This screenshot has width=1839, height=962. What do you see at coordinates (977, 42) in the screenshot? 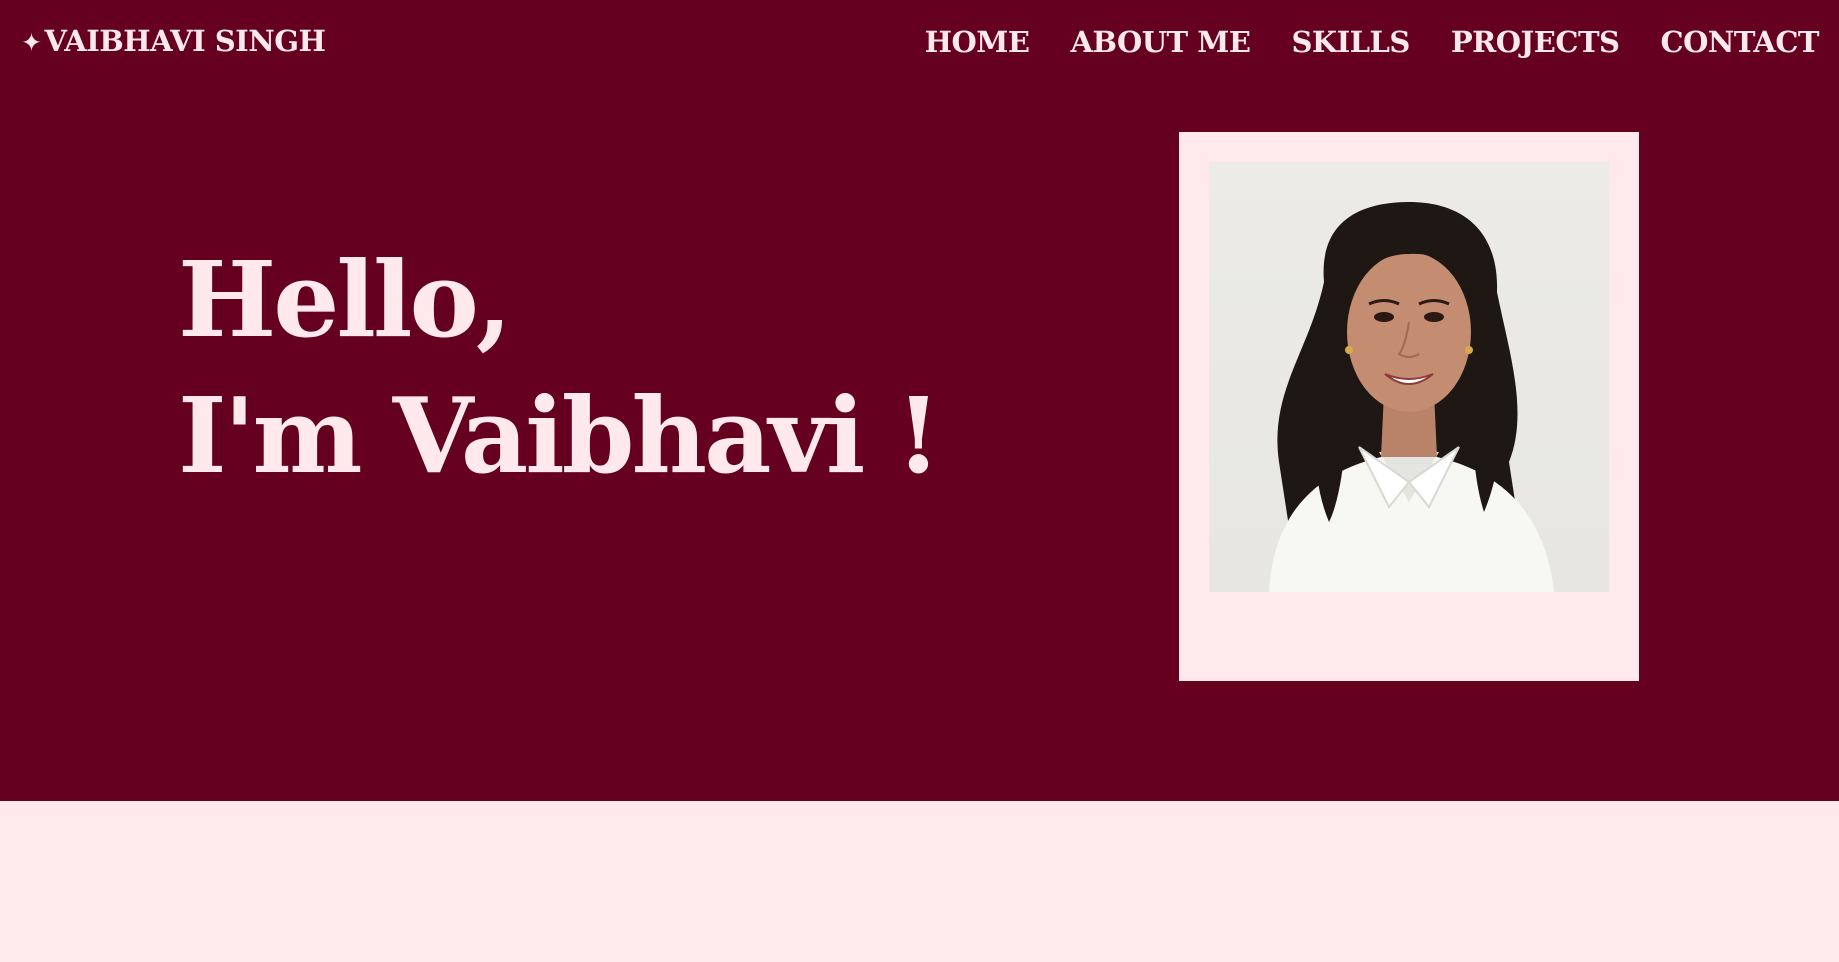
I see `nav-item-home: HOME` at bounding box center [977, 42].